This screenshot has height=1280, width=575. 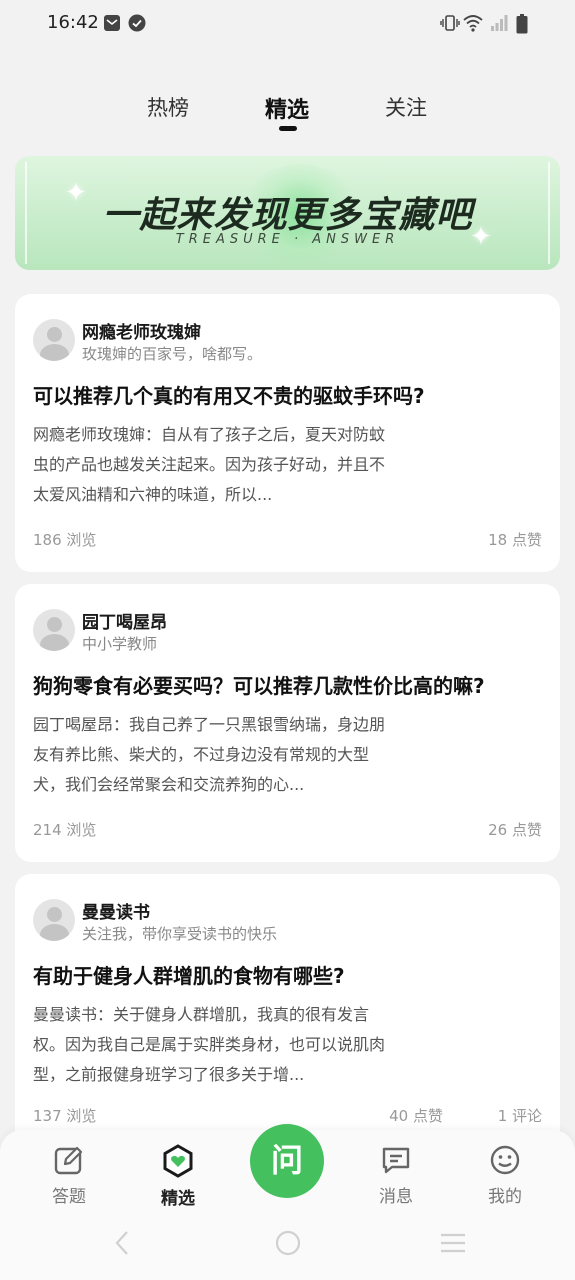 I want to click on home-icon, so click(x=288, y=1245).